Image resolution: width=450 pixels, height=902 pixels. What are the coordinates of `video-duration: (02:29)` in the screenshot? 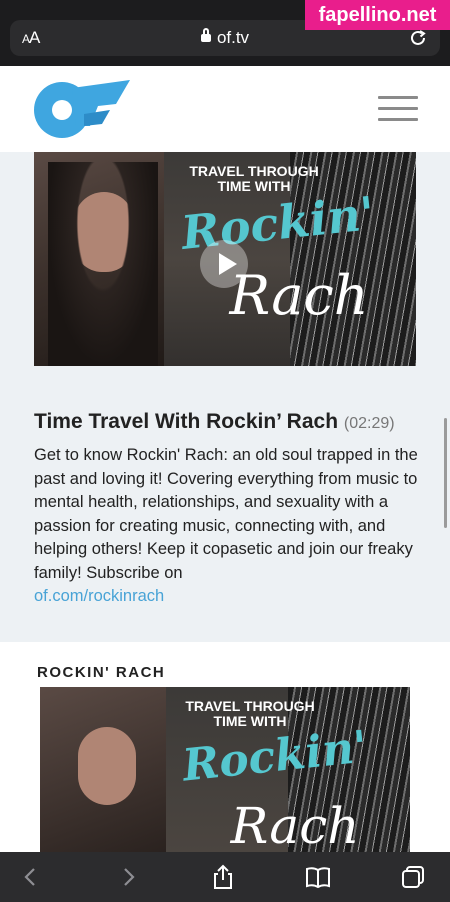 It's located at (369, 423).